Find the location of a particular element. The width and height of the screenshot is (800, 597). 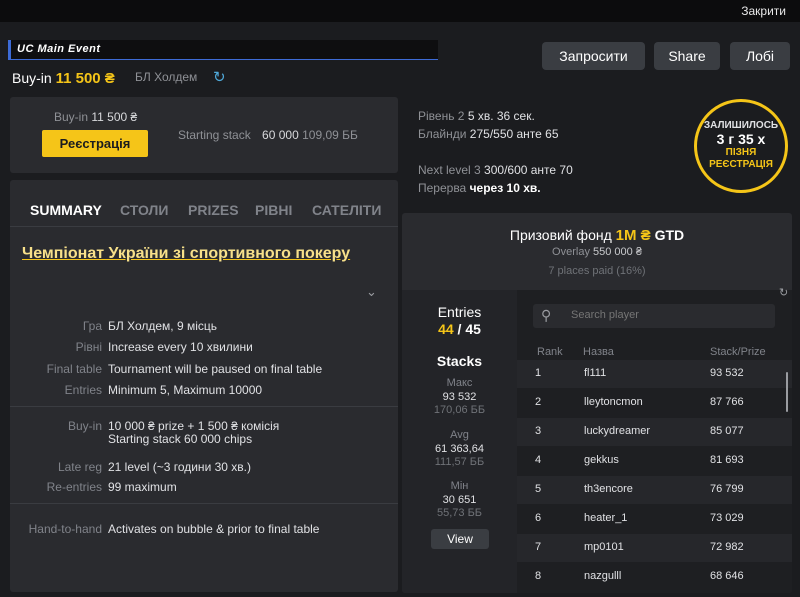

starting-stack-bb: 109,09 ББ is located at coordinates (330, 135).